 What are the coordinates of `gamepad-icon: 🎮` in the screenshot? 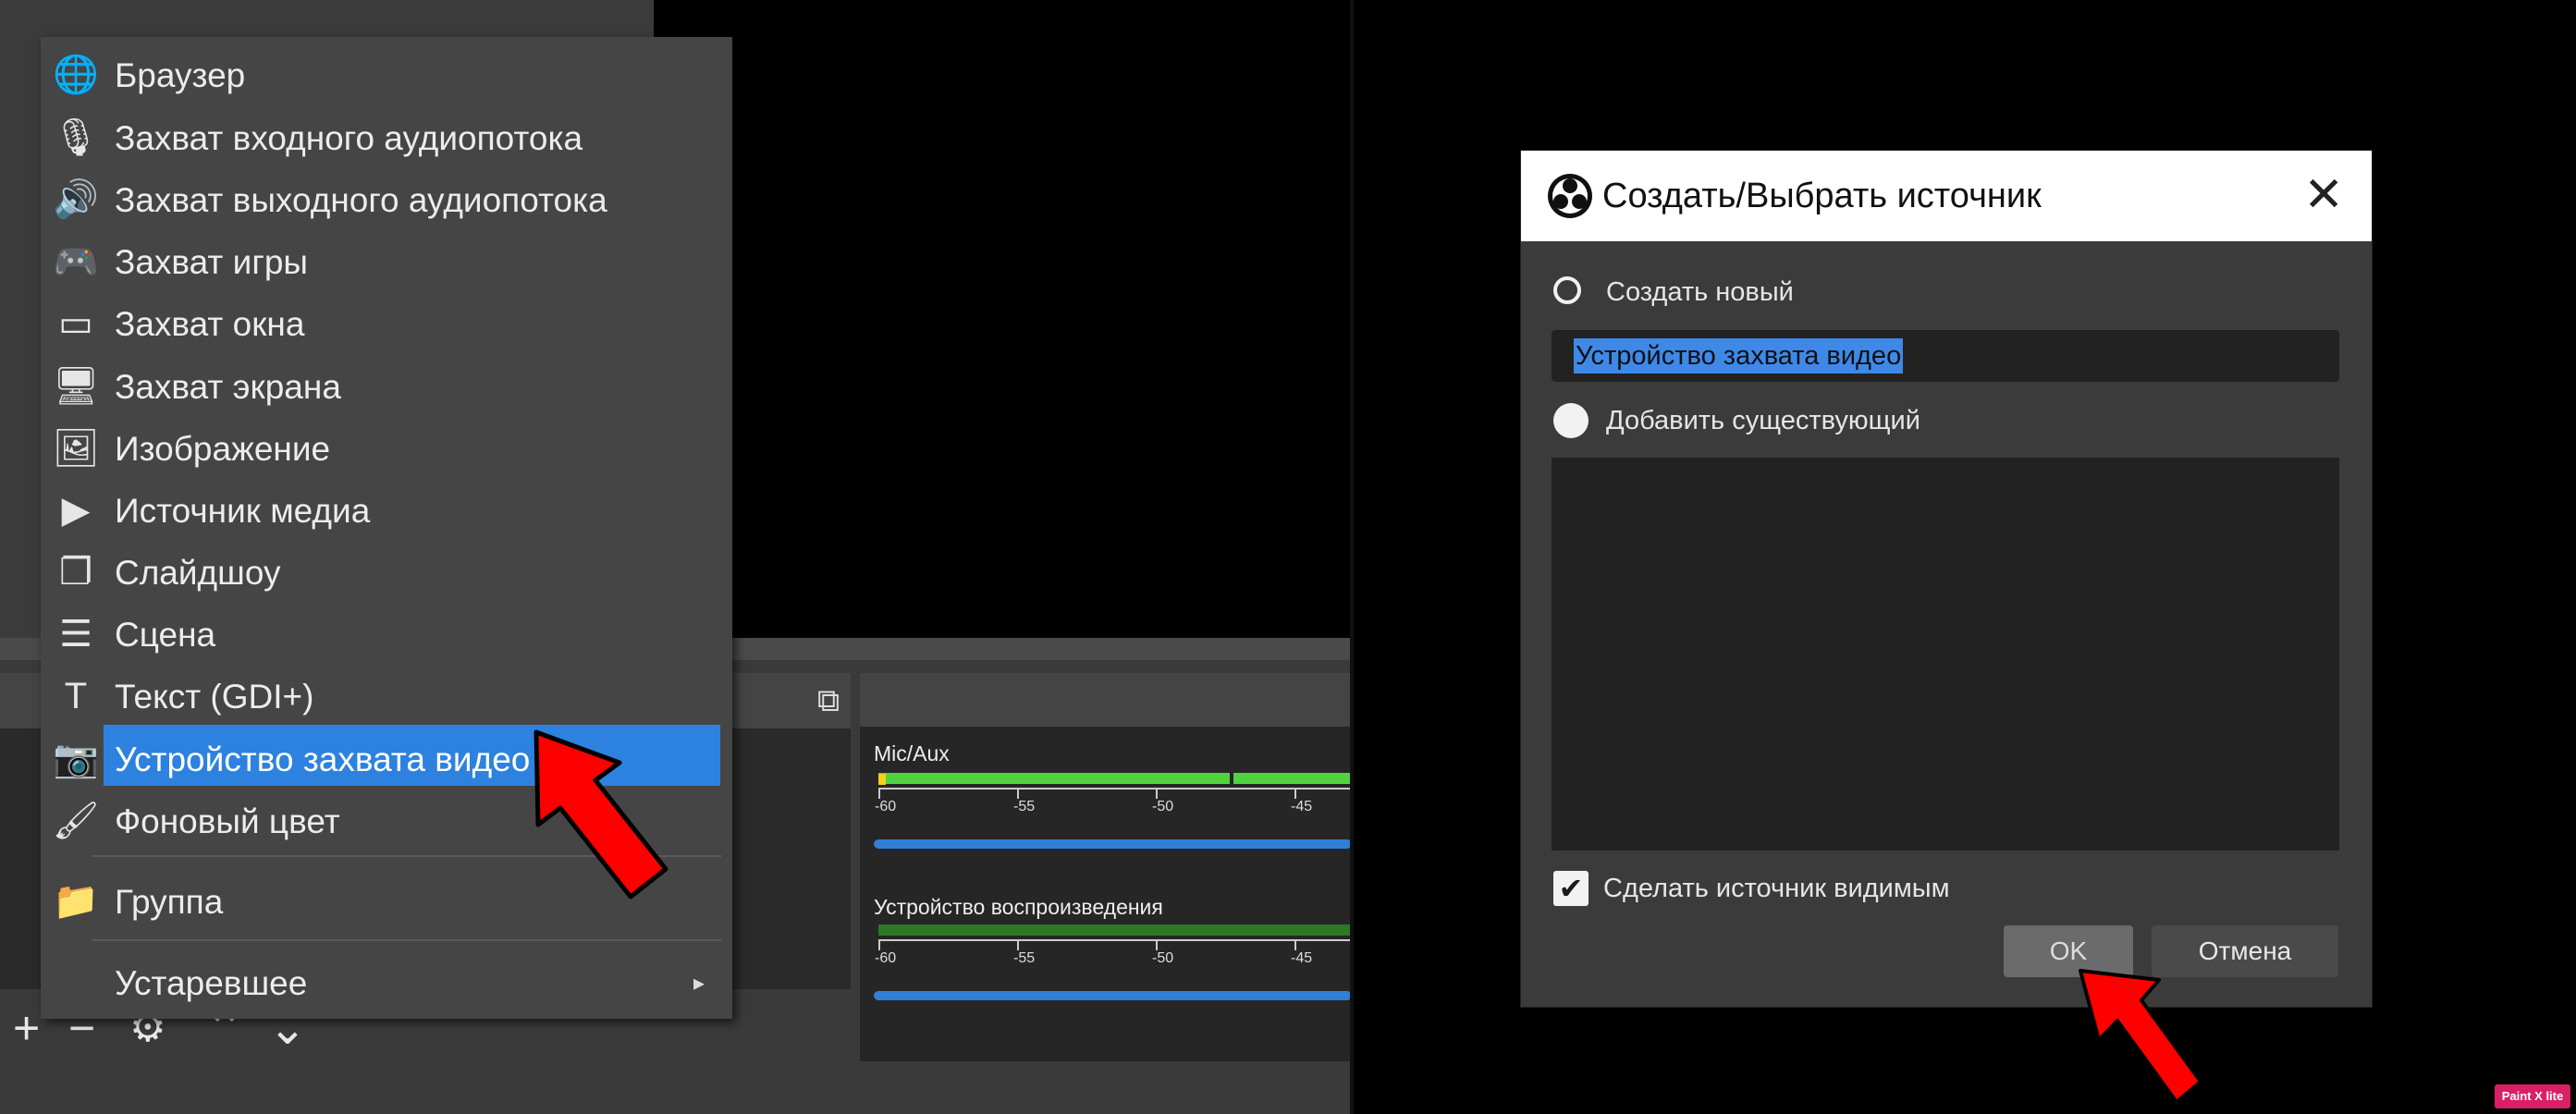 It's located at (76, 262).